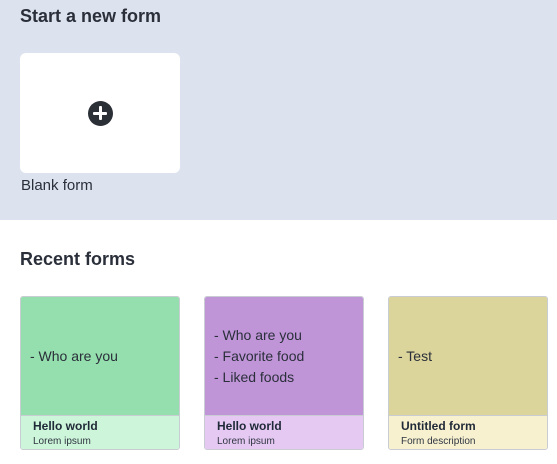 Image resolution: width=557 pixels, height=464 pixels. Describe the element at coordinates (254, 376) in the screenshot. I see `preview-line: - Liked foods` at that location.